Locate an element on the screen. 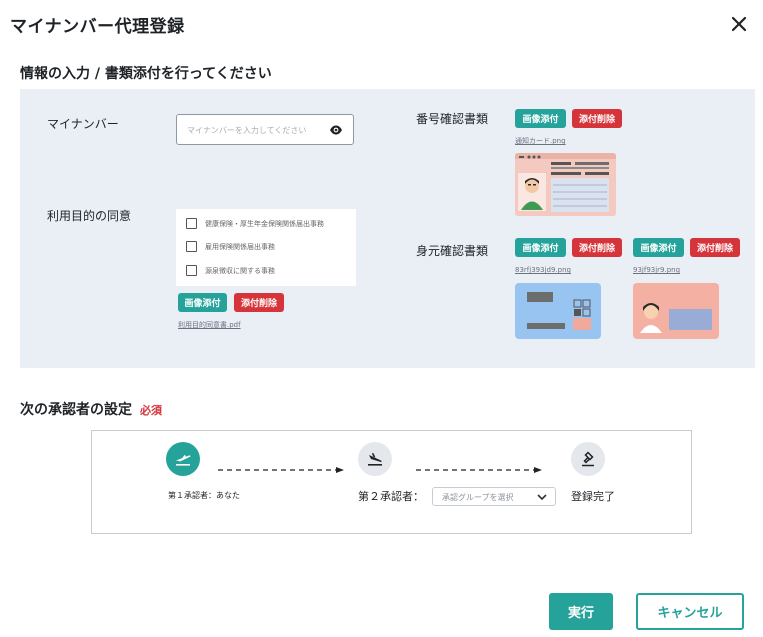 The image size is (763, 637). step-2-circle is located at coordinates (375, 459).